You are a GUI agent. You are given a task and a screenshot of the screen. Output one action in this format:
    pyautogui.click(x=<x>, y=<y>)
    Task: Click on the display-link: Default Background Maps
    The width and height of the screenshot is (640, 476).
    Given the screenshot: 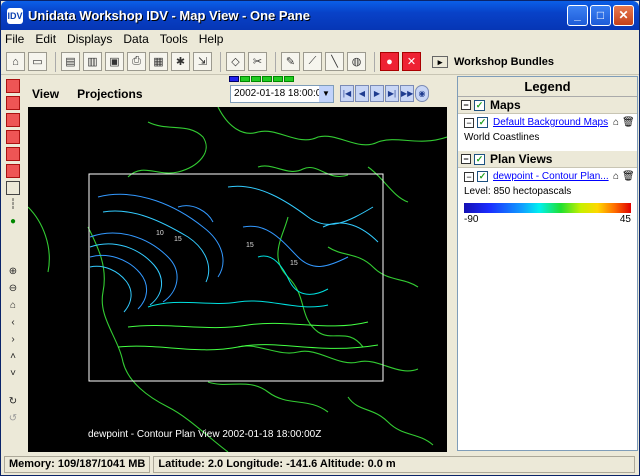 What is the action you would take?
    pyautogui.click(x=552, y=122)
    